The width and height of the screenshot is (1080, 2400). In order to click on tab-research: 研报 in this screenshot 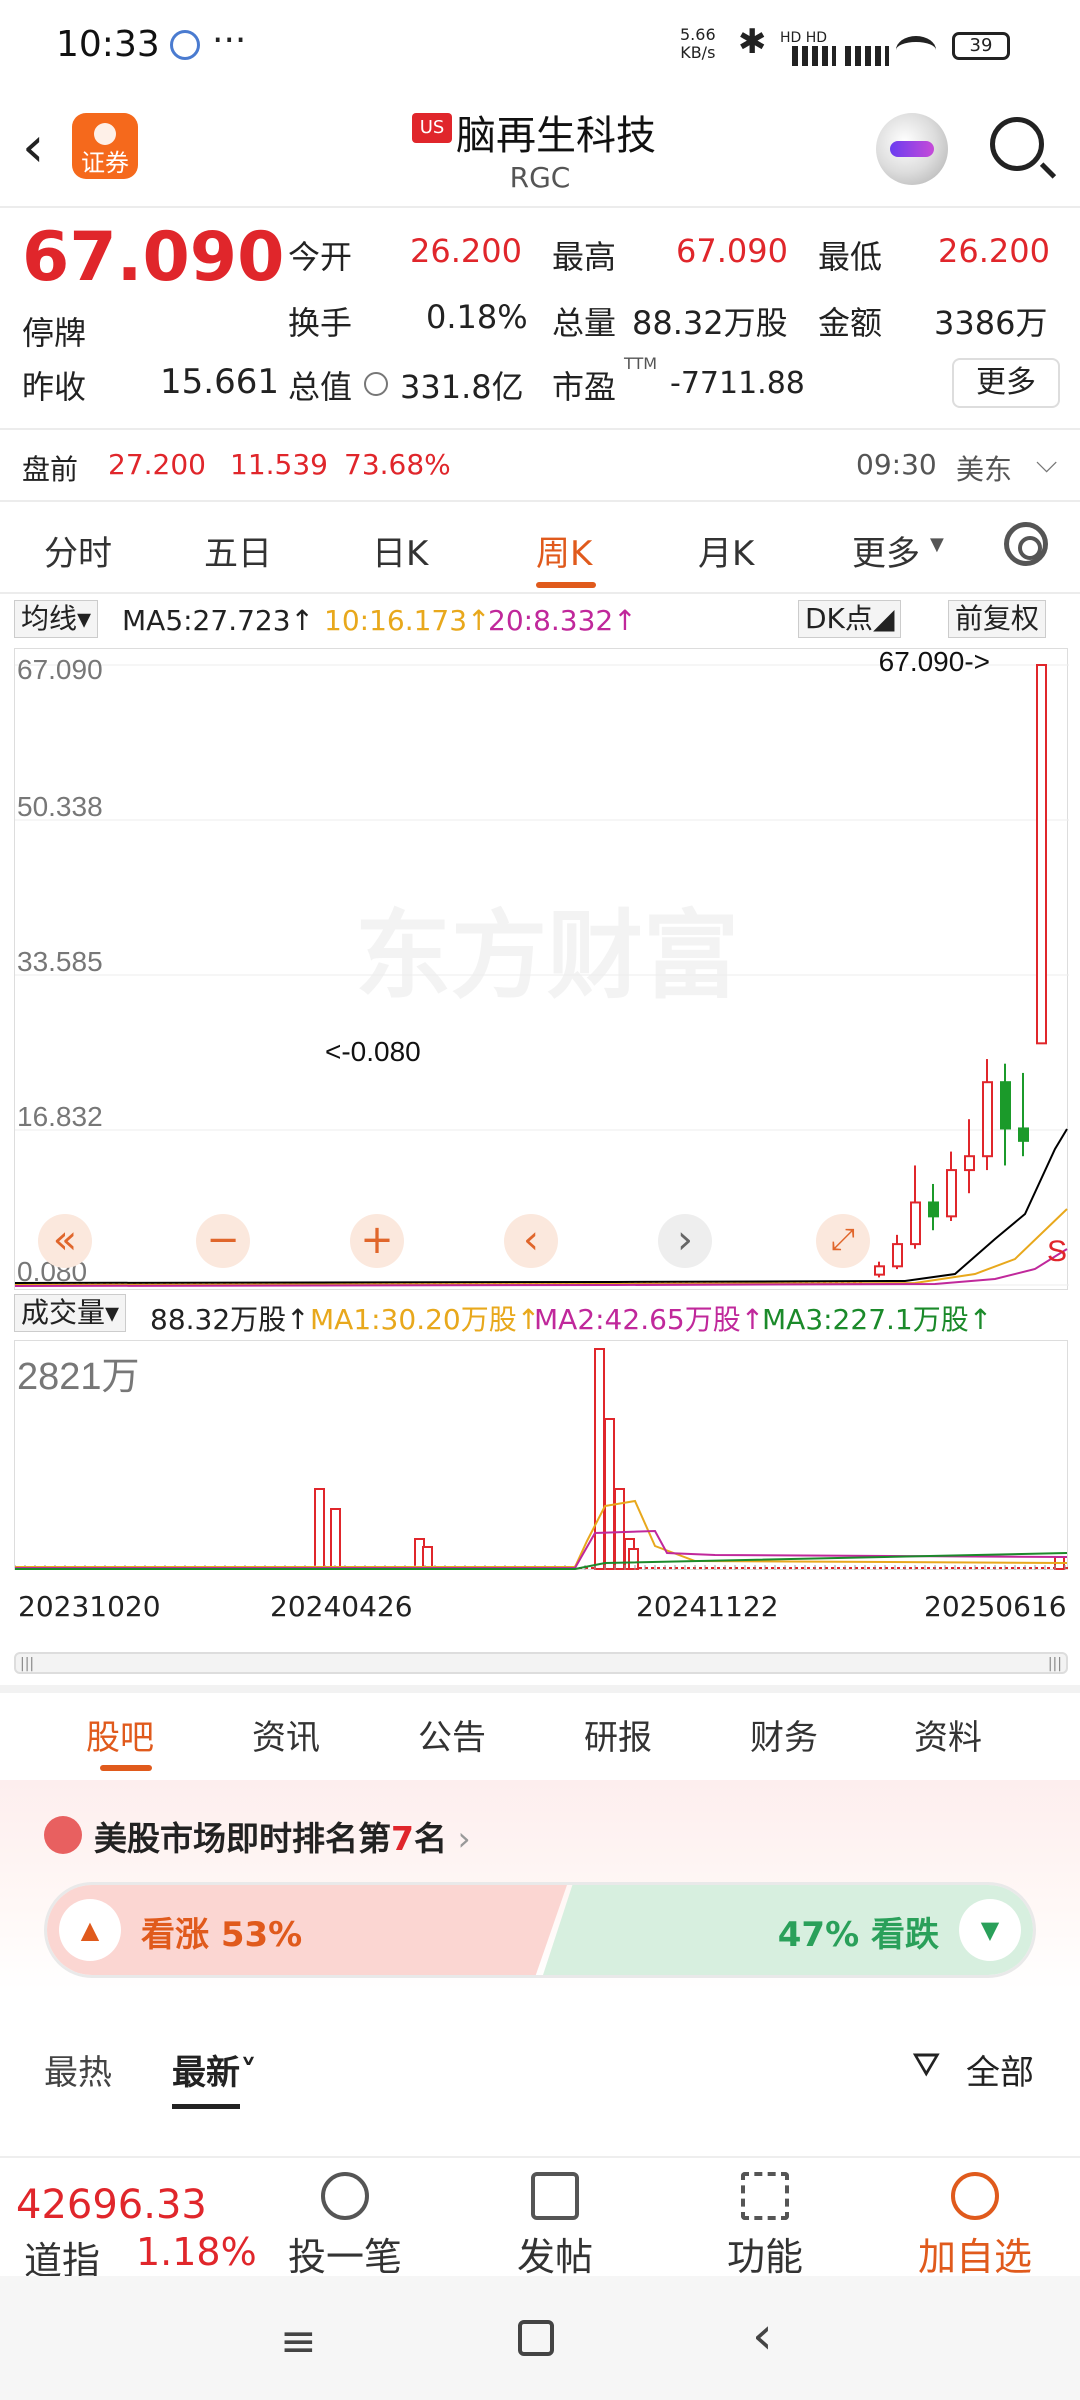, I will do `click(618, 1734)`.